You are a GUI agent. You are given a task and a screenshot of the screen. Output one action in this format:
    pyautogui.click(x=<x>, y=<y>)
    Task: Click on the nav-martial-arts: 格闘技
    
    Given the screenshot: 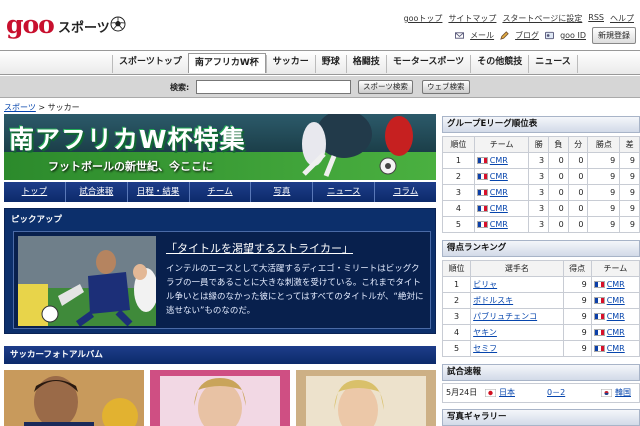 What is the action you would take?
    pyautogui.click(x=365, y=64)
    